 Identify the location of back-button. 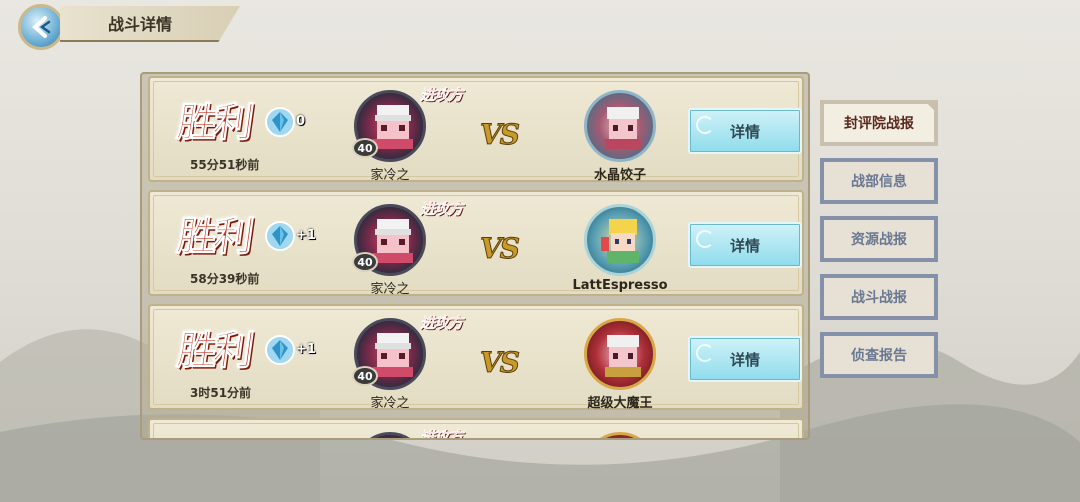
(41, 27).